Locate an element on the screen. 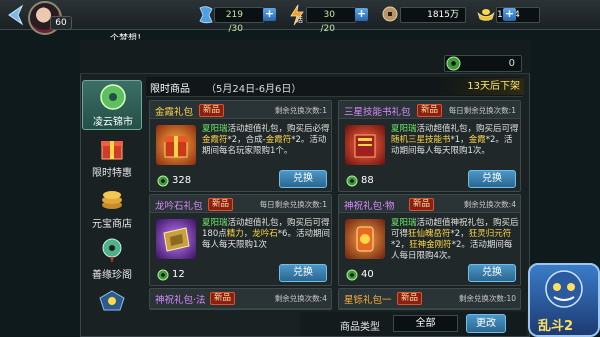 This screenshot has height=337, width=600. remaining-count: 剩余兑换次数:1 is located at coordinates (300, 110).